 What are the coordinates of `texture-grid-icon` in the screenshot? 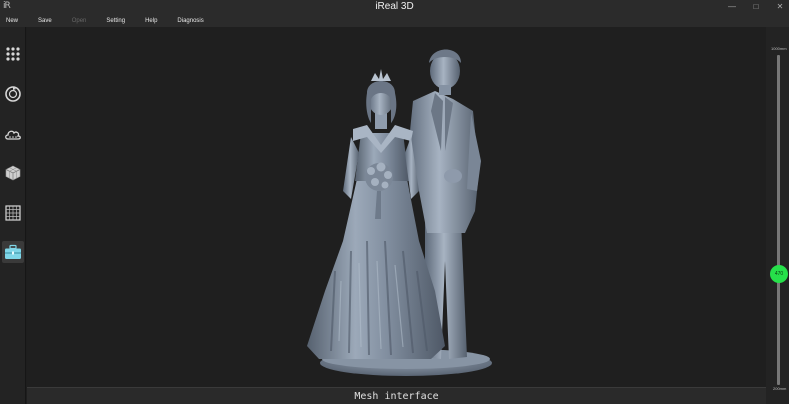 It's located at (13, 213).